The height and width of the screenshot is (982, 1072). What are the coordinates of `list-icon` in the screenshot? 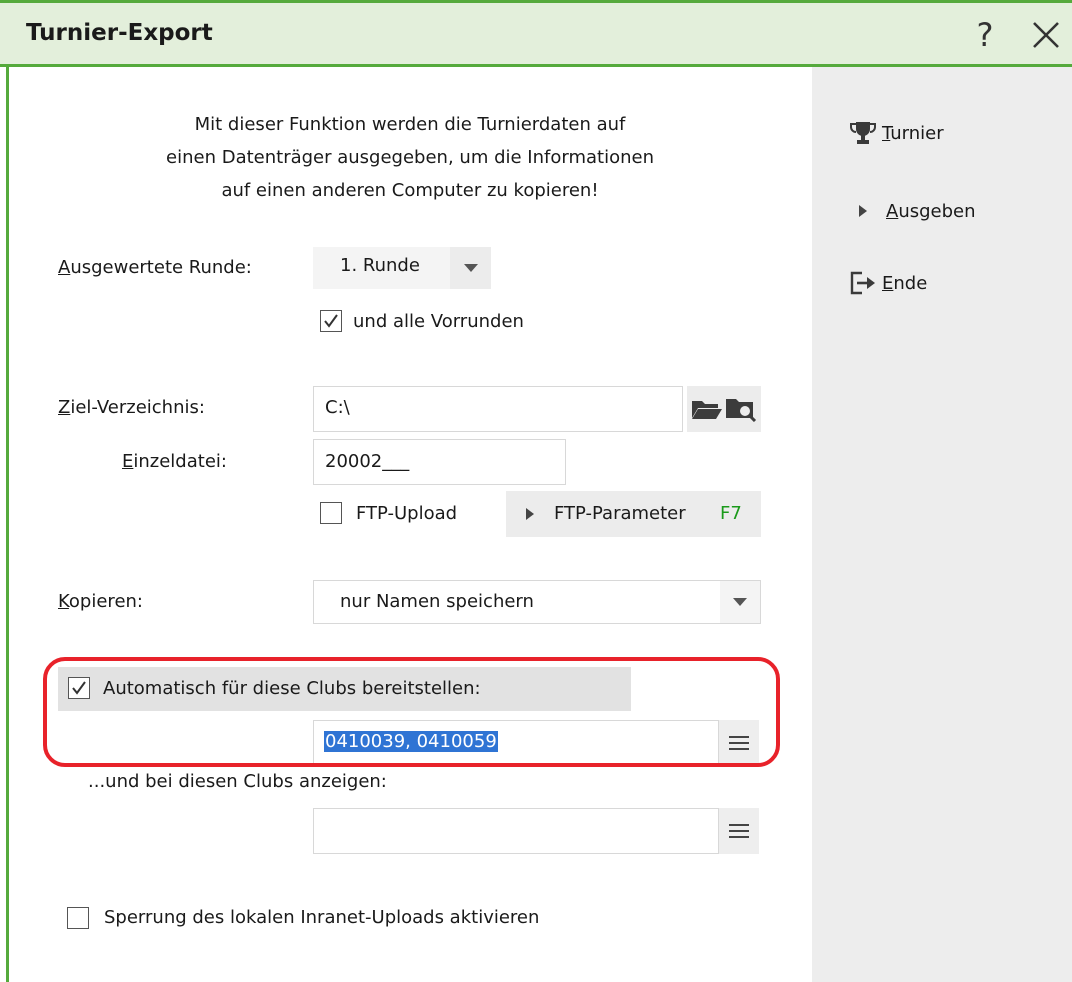 It's located at (739, 831).